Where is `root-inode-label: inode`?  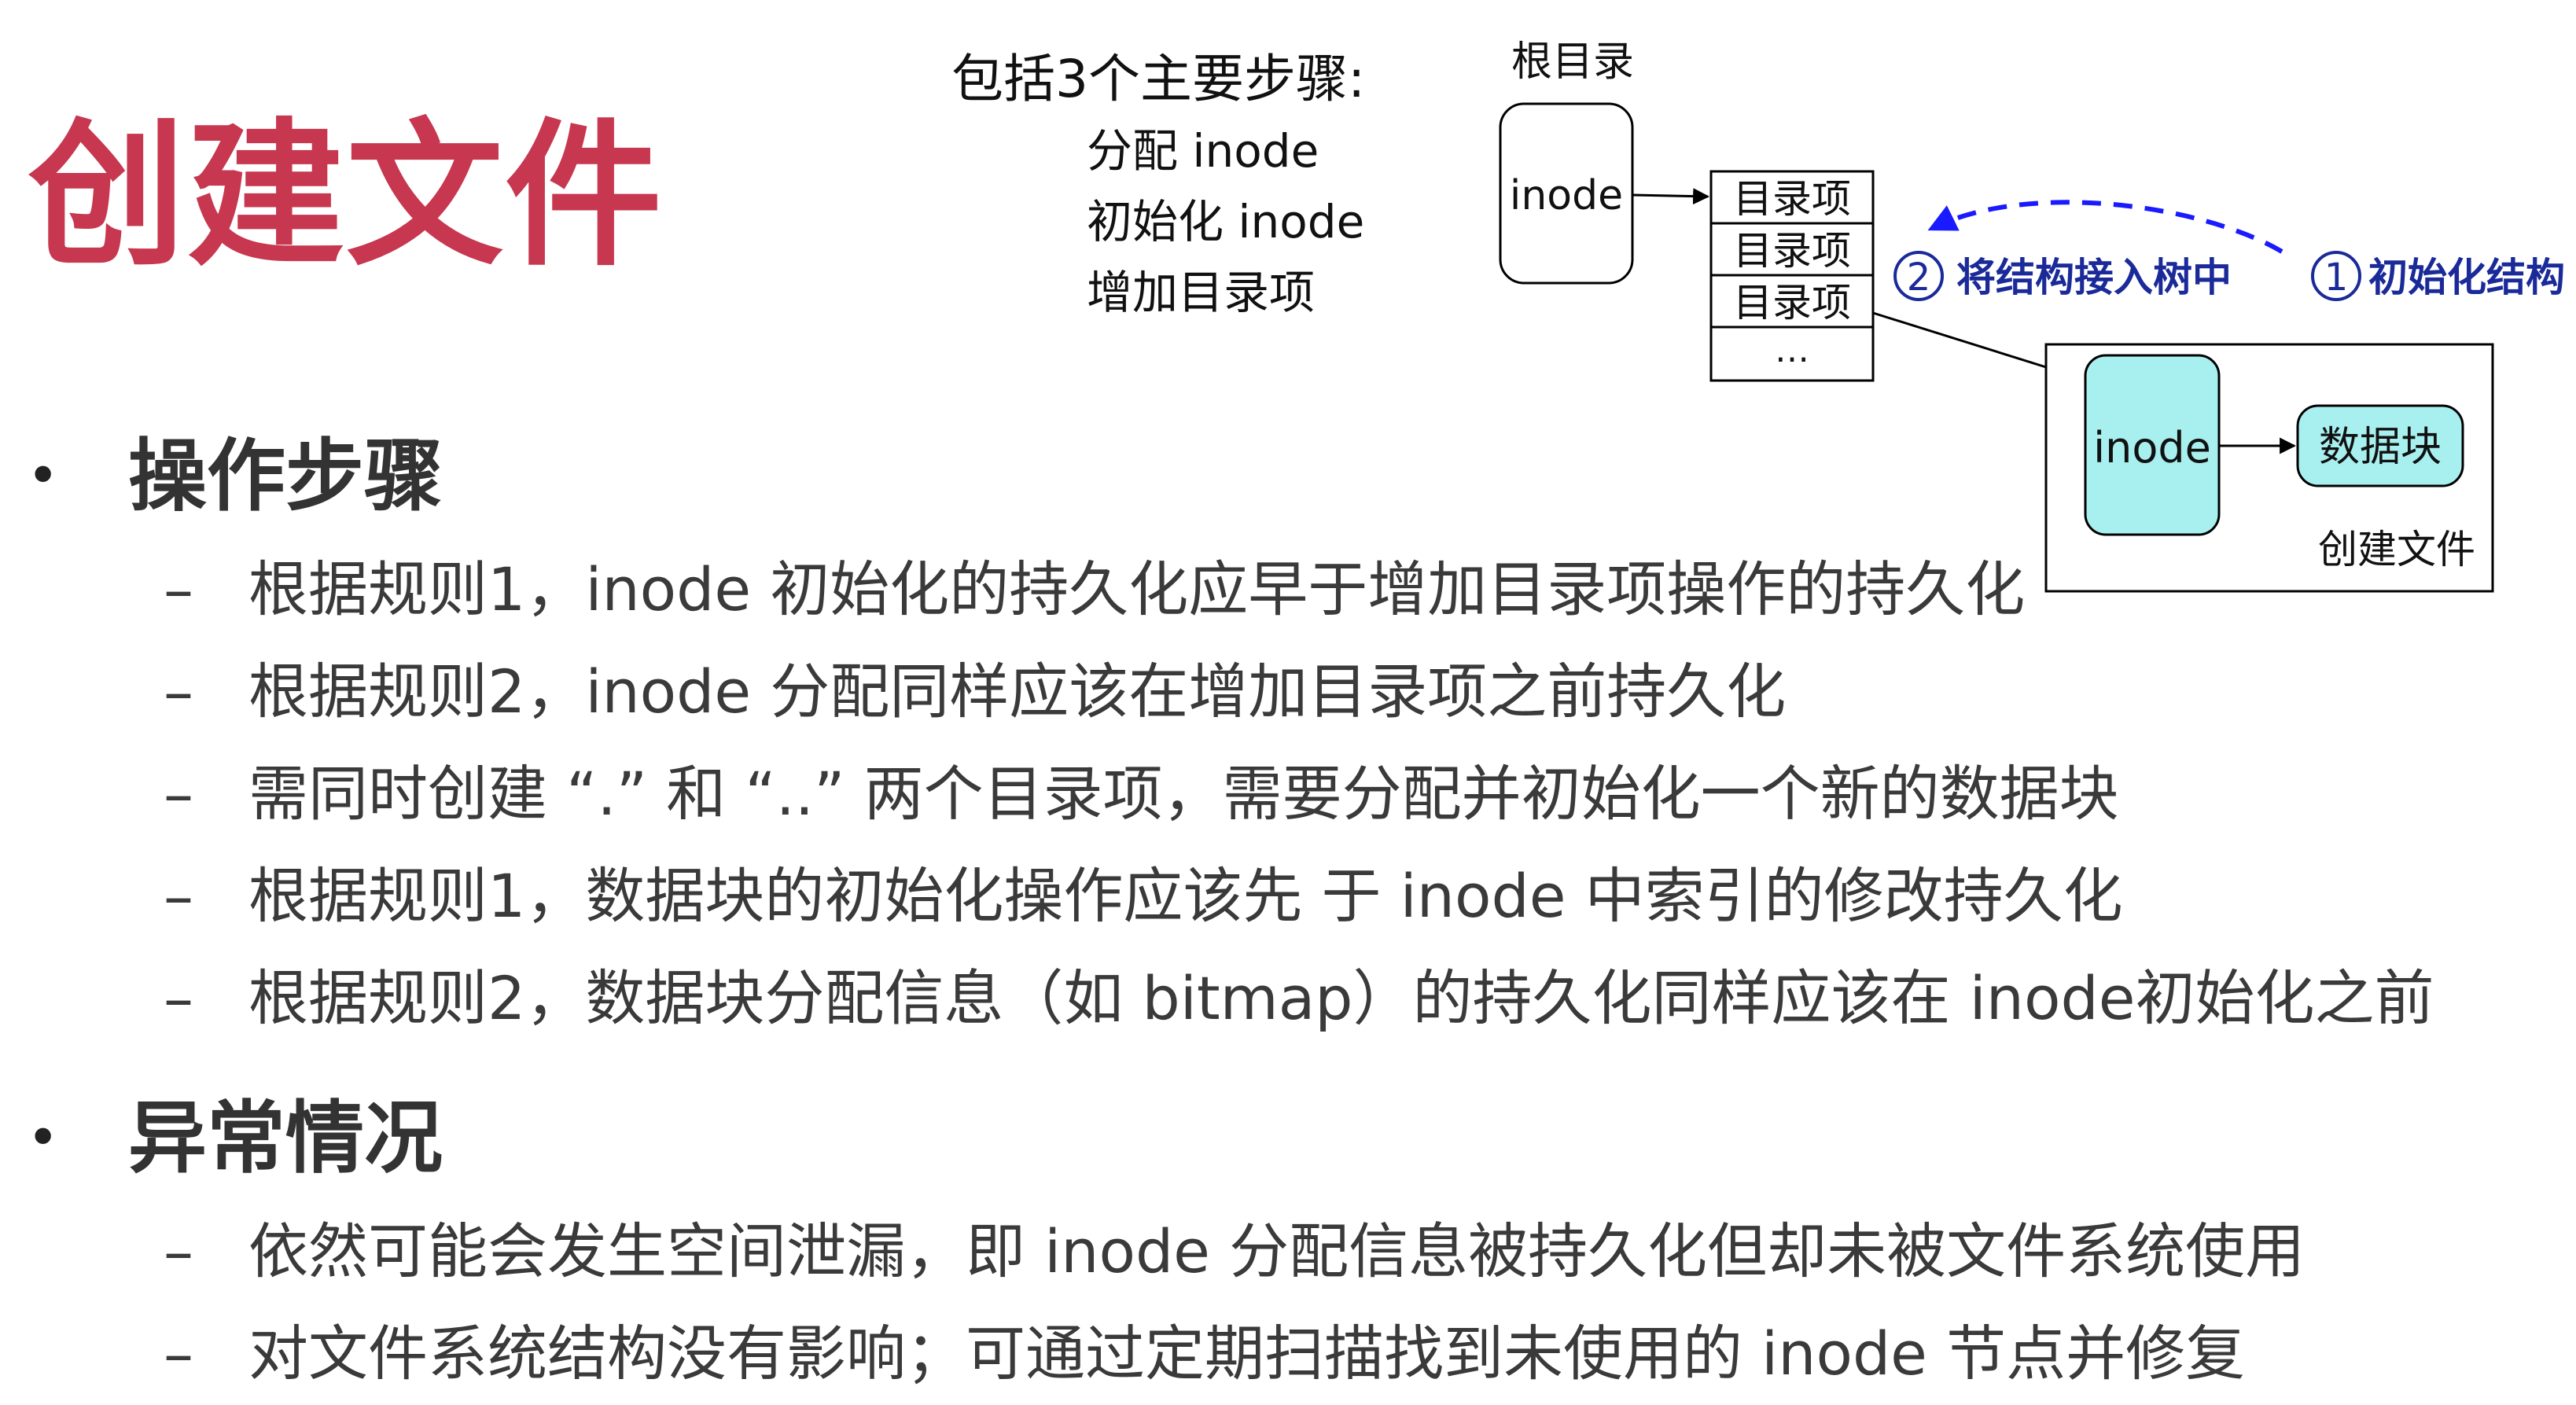
root-inode-label: inode is located at coordinates (1566, 195).